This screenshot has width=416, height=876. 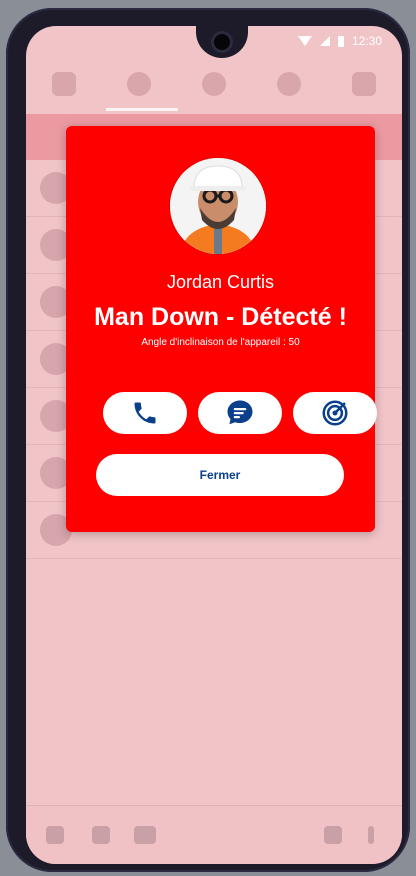 I want to click on status-bar: 12:30, so click(x=214, y=42).